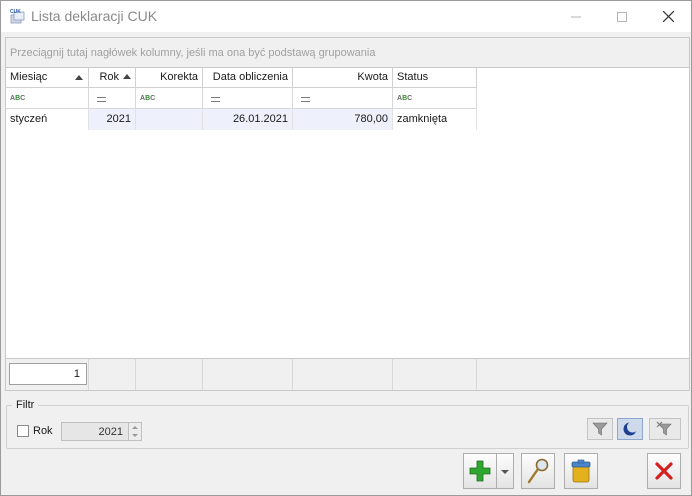 This screenshot has width=692, height=496. What do you see at coordinates (413, 77) in the screenshot?
I see `column-label: Status` at bounding box center [413, 77].